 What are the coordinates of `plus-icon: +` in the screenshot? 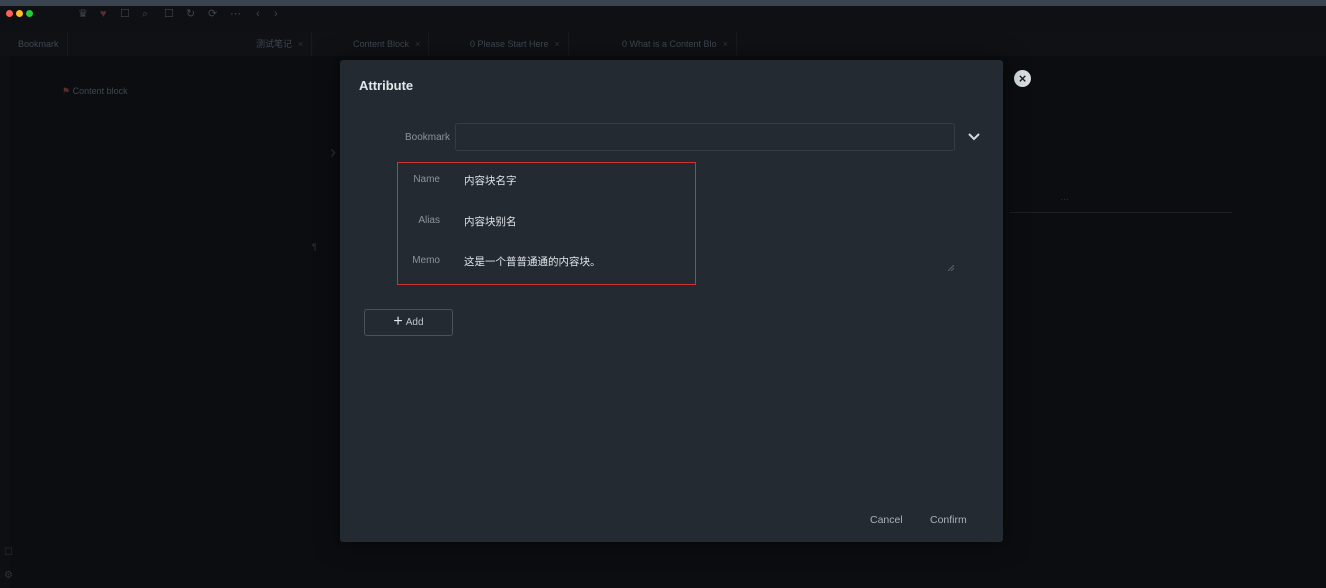 It's located at (398, 321).